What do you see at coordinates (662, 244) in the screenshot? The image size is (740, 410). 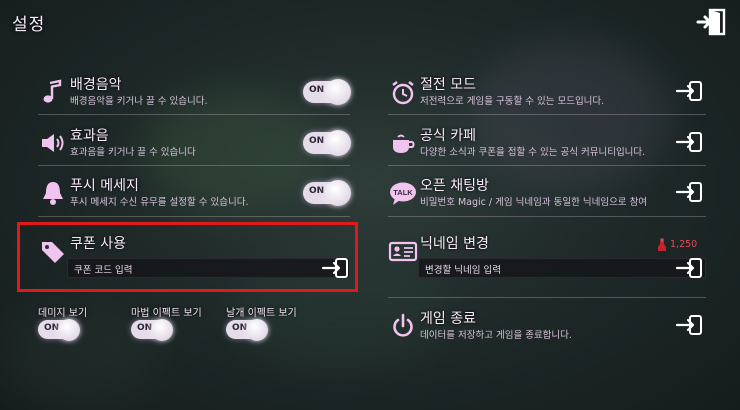 I see `potion-icon` at bounding box center [662, 244].